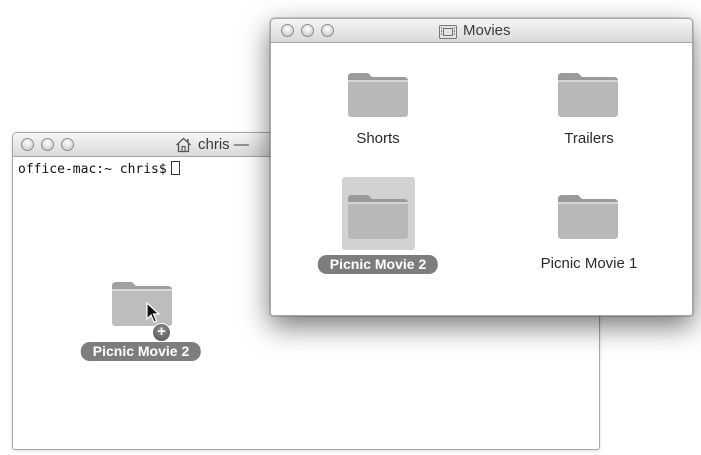  What do you see at coordinates (183, 147) in the screenshot?
I see `home-icon` at bounding box center [183, 147].